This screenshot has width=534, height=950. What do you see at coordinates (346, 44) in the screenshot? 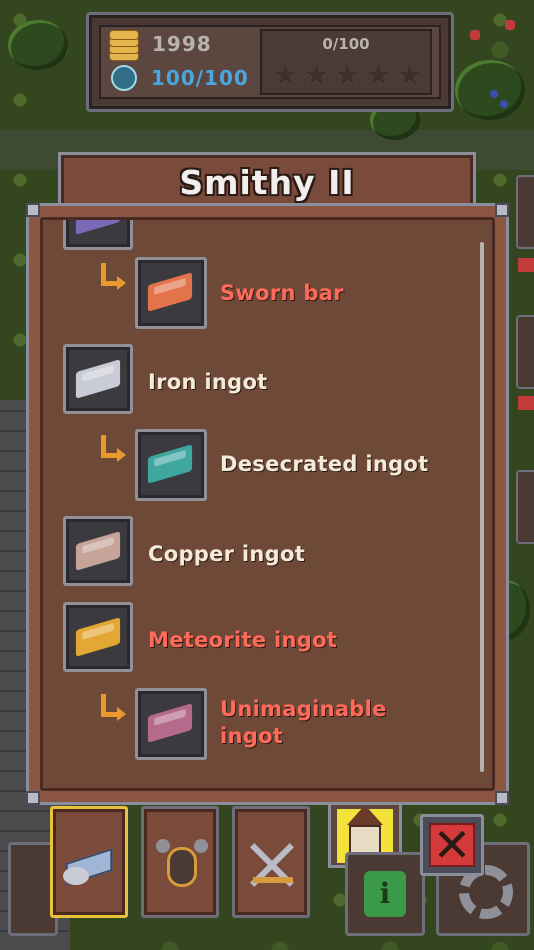
I see `progress-label: 0/100` at bounding box center [346, 44].